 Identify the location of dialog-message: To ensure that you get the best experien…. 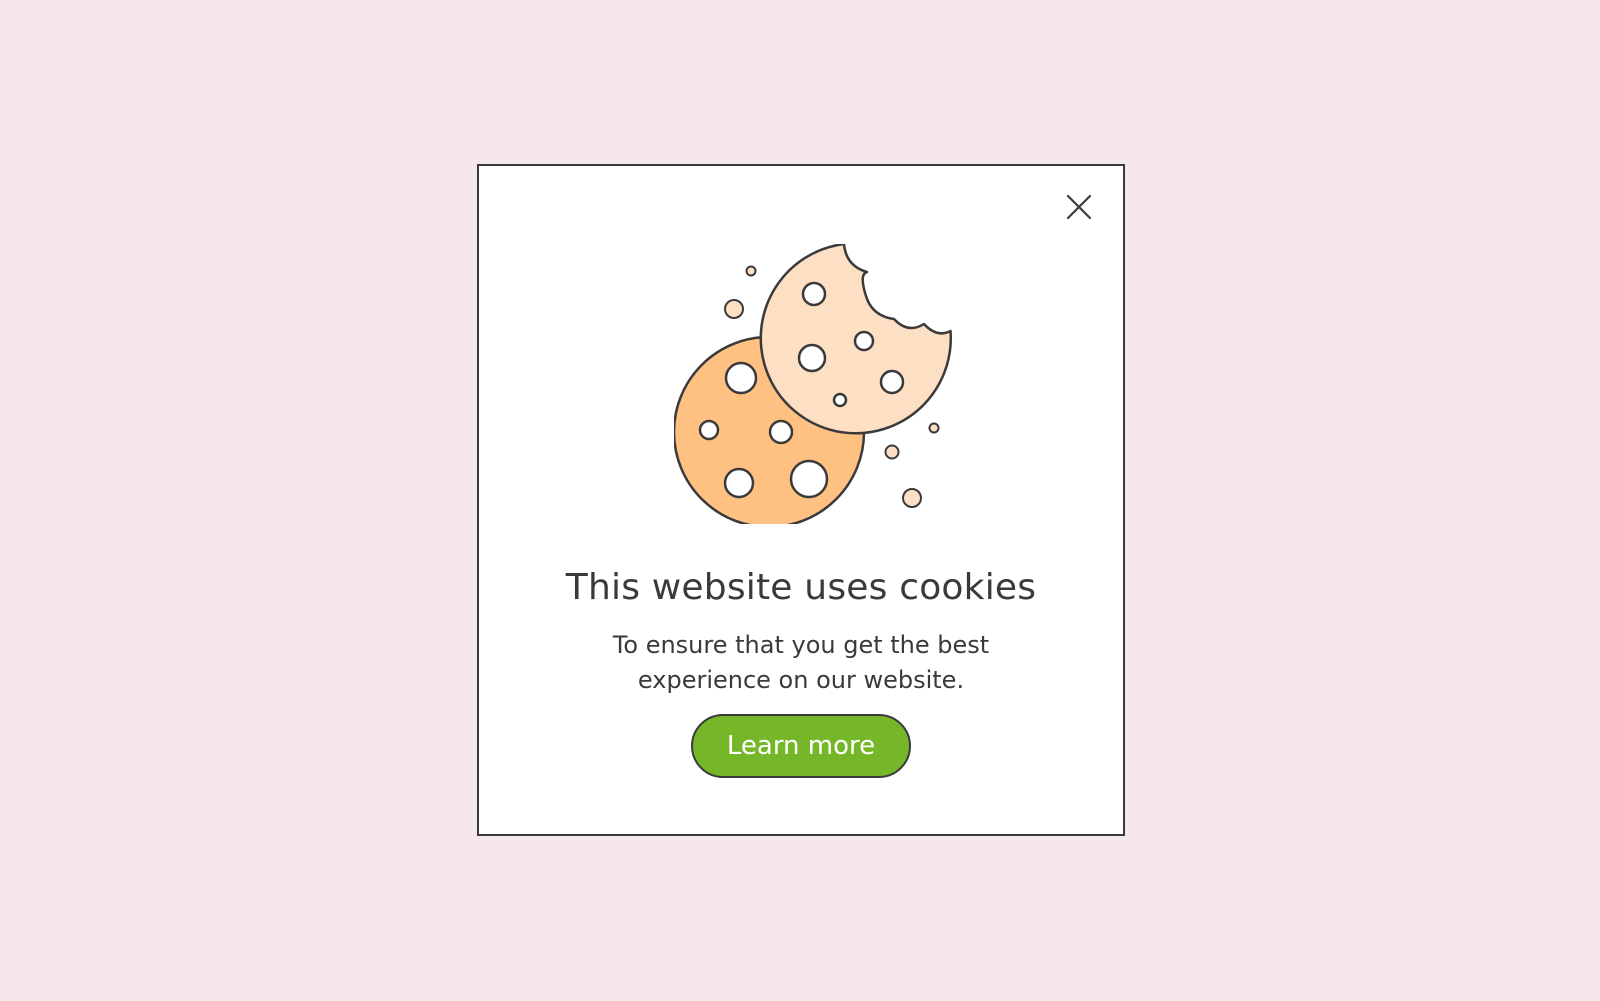
(801, 662).